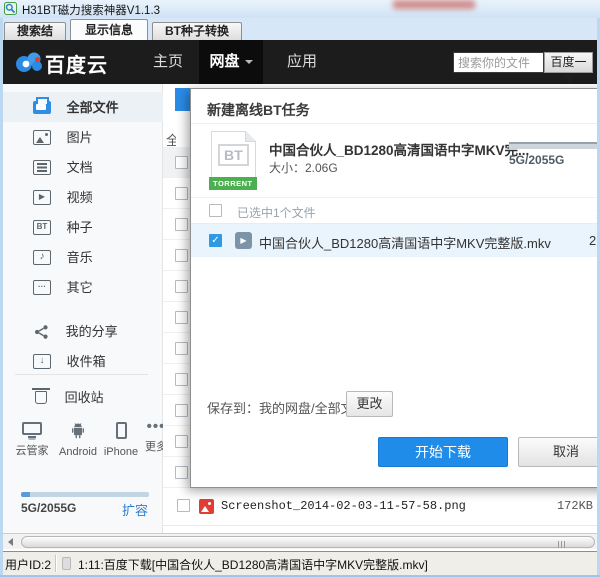 This screenshot has width=600, height=577. Describe the element at coordinates (498, 62) in the screenshot. I see `file-search-input` at that location.